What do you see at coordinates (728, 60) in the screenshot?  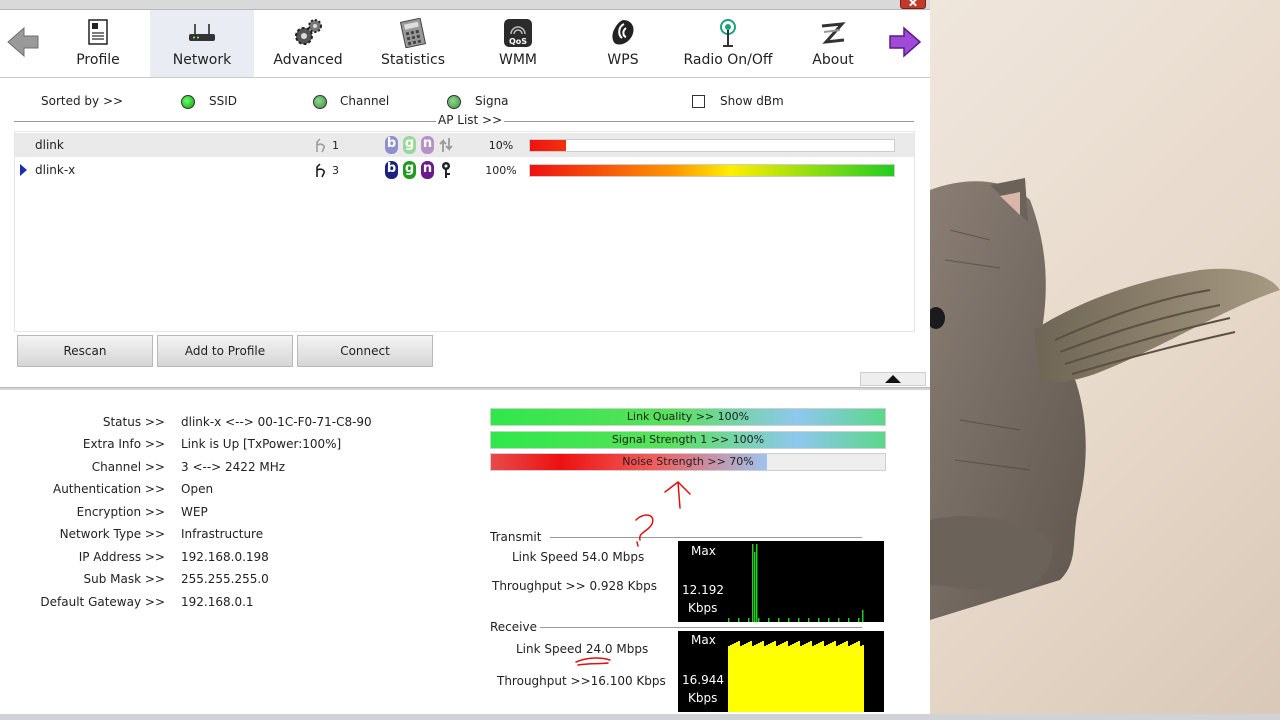 I see `tab-label: Radio On/Off` at bounding box center [728, 60].